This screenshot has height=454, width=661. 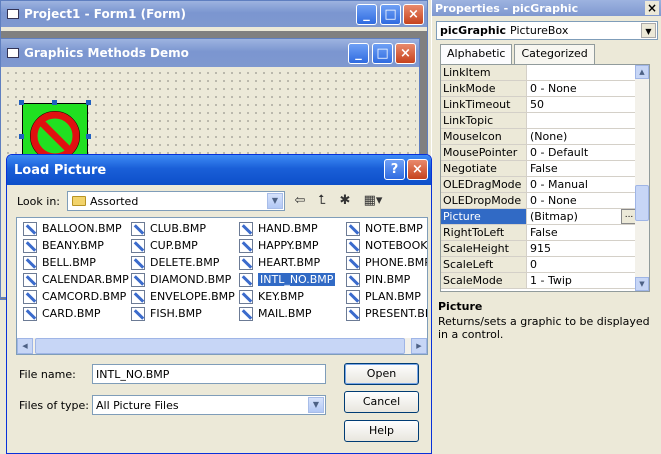 I want to click on property-value: (None), so click(x=582, y=136).